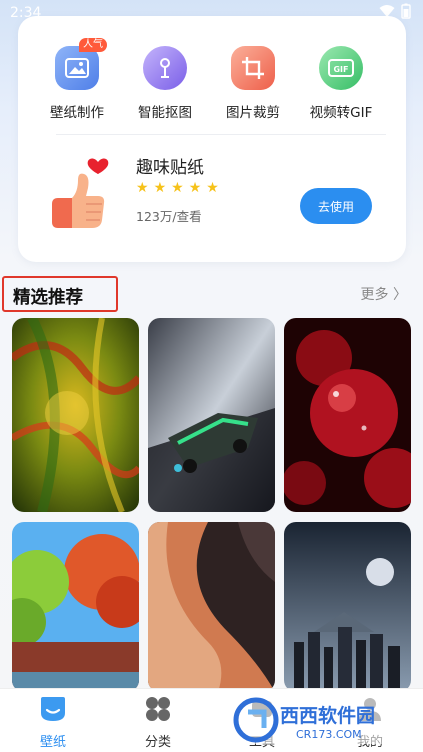 Image resolution: width=423 pixels, height=752 pixels. Describe the element at coordinates (170, 168) in the screenshot. I see `sticker-title: 趣味贴纸` at that location.